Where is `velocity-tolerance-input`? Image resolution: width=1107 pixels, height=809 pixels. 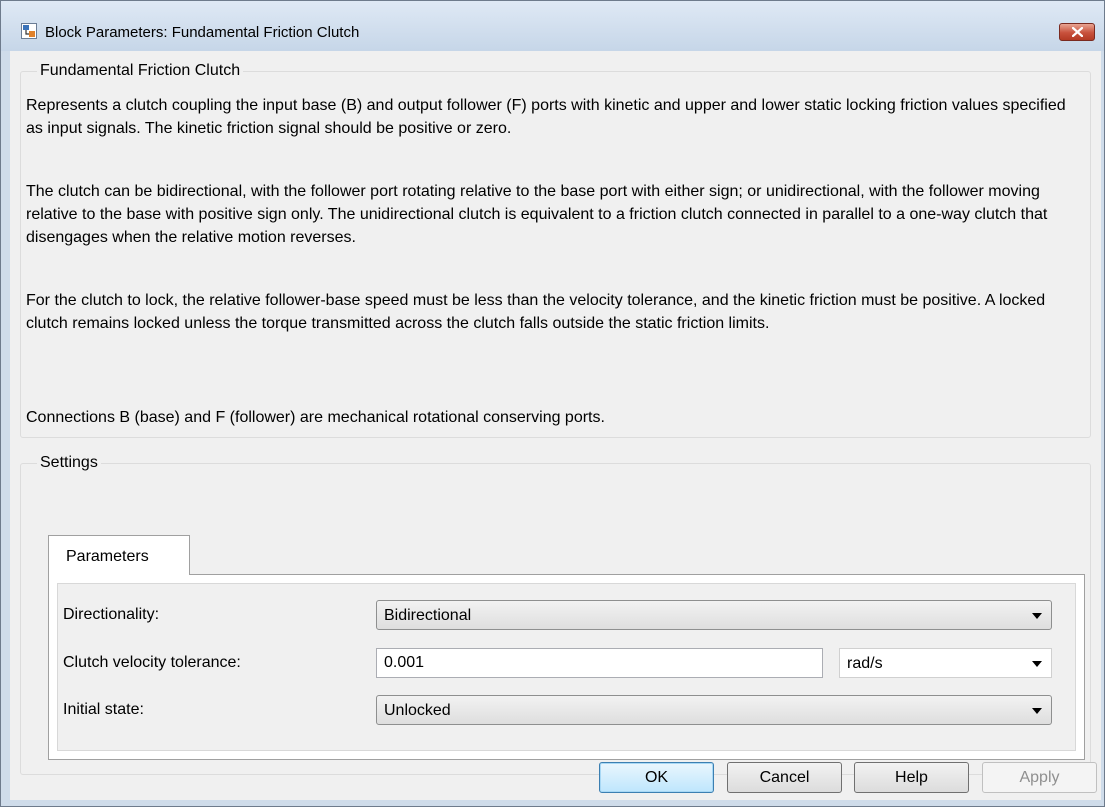 velocity-tolerance-input is located at coordinates (599, 663).